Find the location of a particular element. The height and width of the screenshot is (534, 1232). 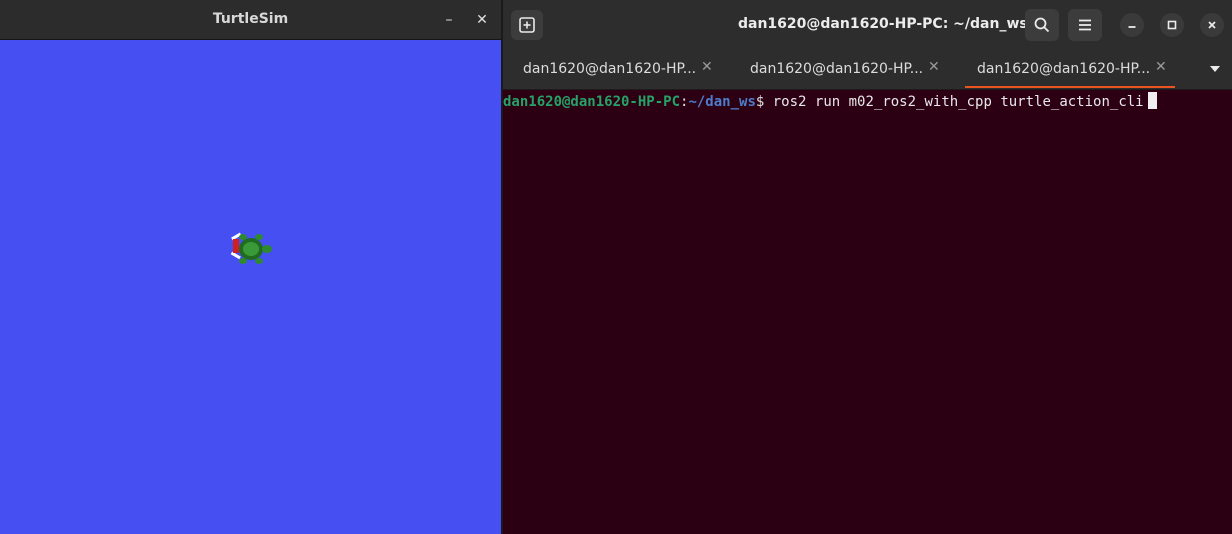

menu-button is located at coordinates (1085, 25).